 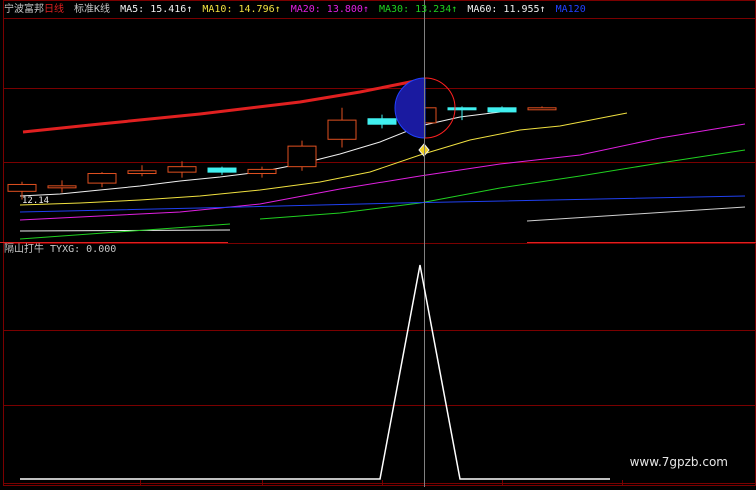 I want to click on tyxg-value: TYXG: 0.000, so click(x=83, y=249).